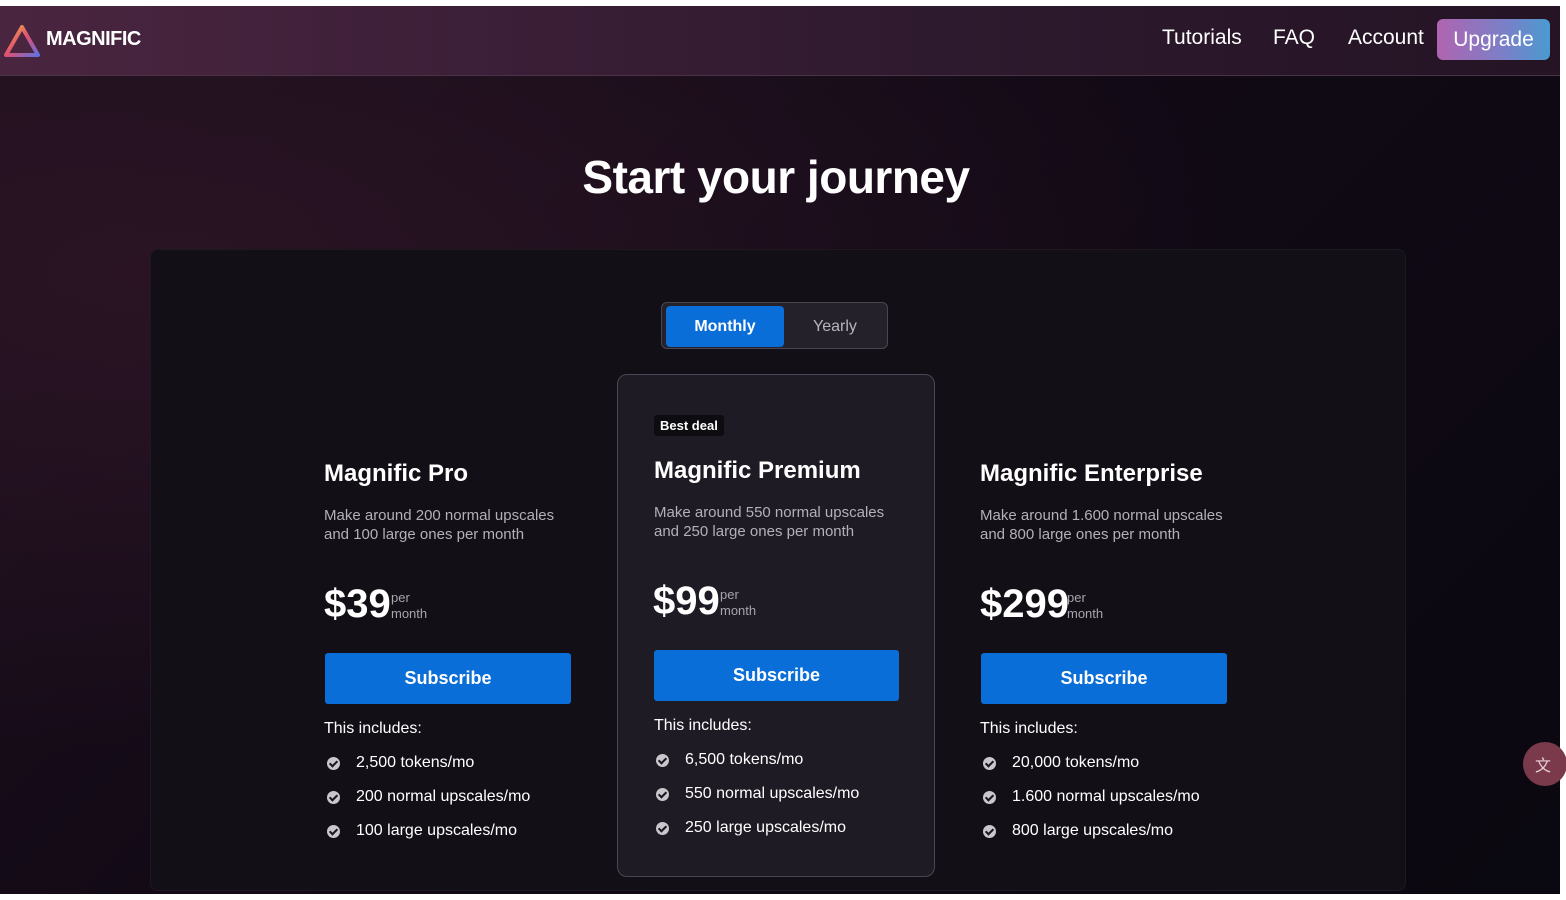 The height and width of the screenshot is (900, 1566). I want to click on best-deal-badge: Best deal, so click(689, 425).